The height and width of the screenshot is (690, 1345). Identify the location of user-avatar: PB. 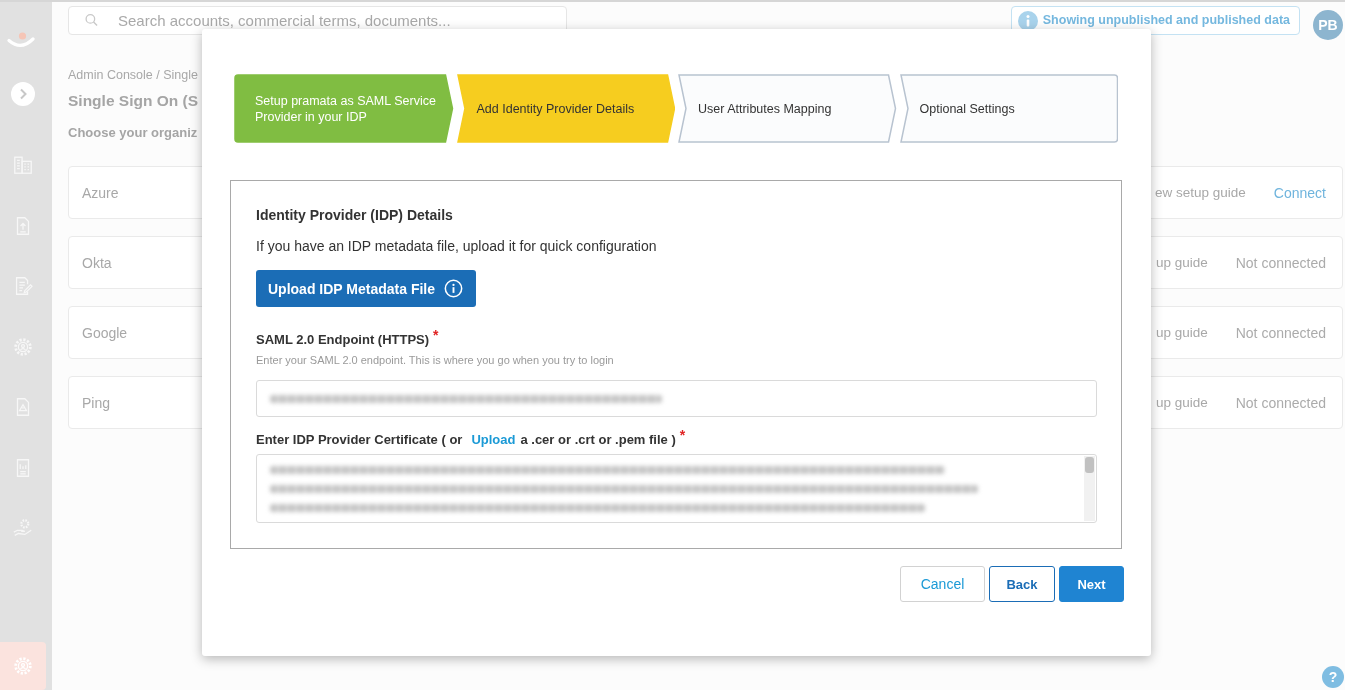
(1328, 25).